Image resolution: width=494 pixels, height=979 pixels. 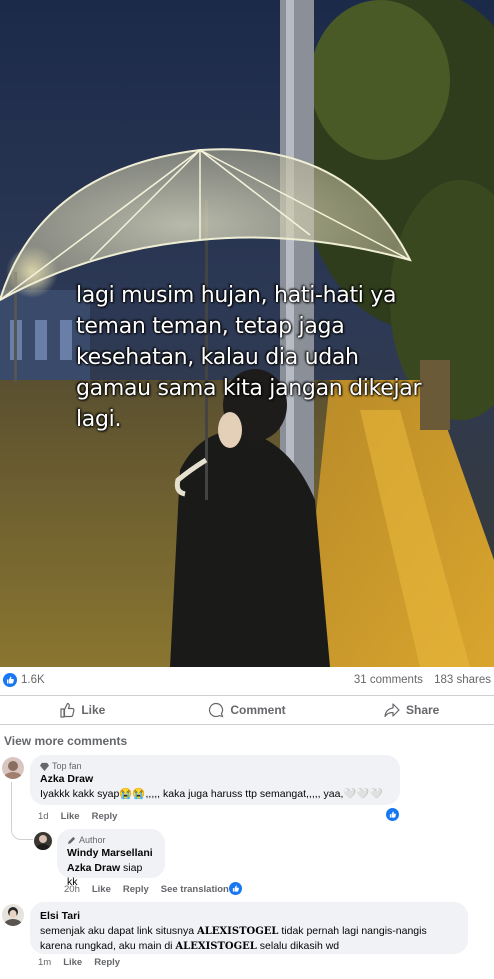 What do you see at coordinates (258, 710) in the screenshot?
I see `comment-label: Comment` at bounding box center [258, 710].